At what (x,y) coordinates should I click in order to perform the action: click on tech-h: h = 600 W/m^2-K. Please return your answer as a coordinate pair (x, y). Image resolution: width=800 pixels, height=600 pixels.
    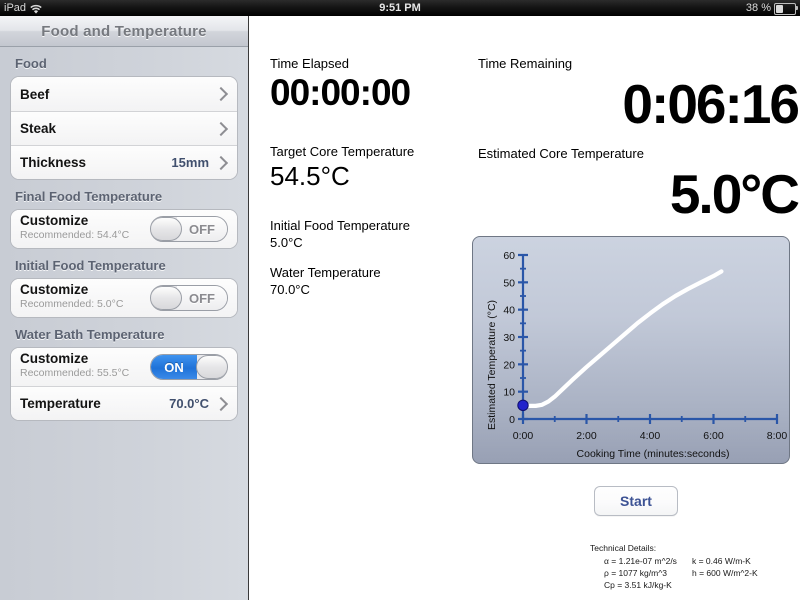
    Looking at the image, I should click on (725, 573).